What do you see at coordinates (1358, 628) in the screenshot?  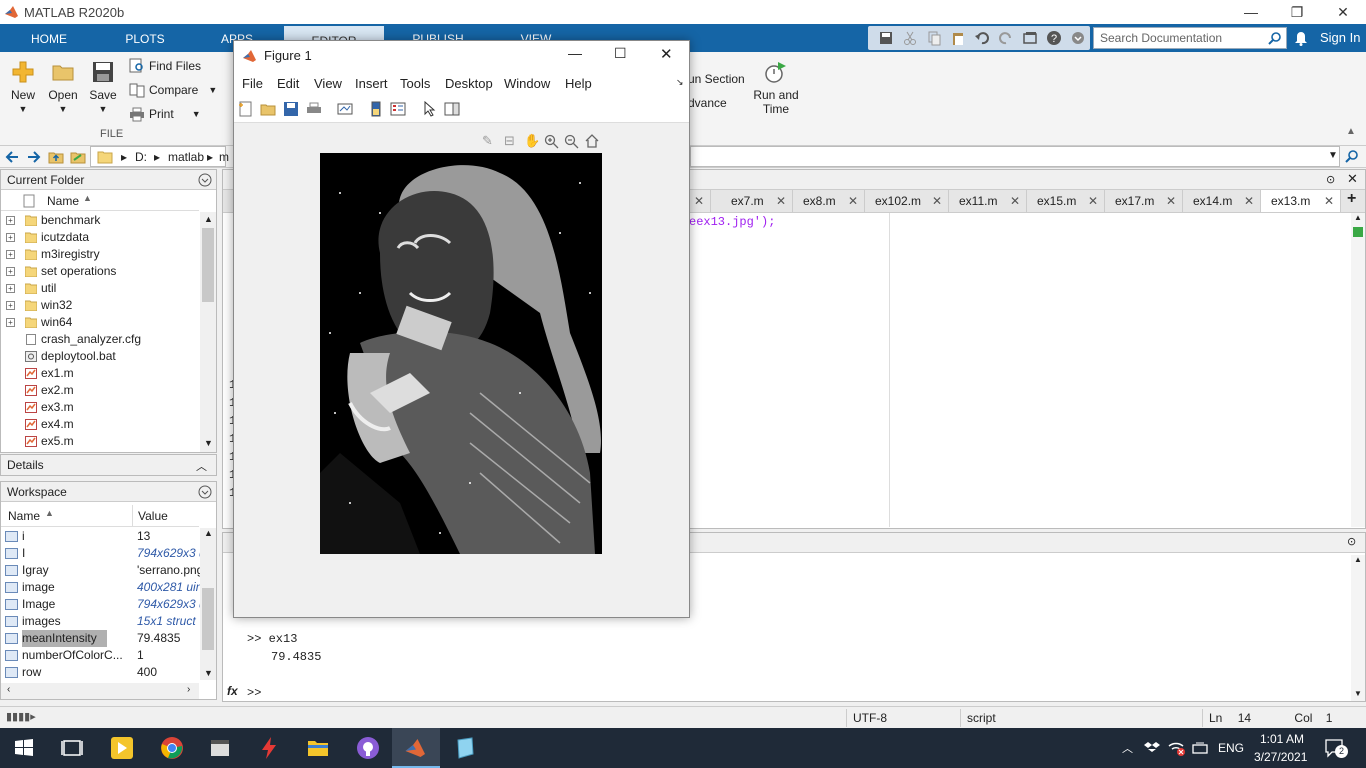 I see `command-scrollbar: ▲ ▼` at bounding box center [1358, 628].